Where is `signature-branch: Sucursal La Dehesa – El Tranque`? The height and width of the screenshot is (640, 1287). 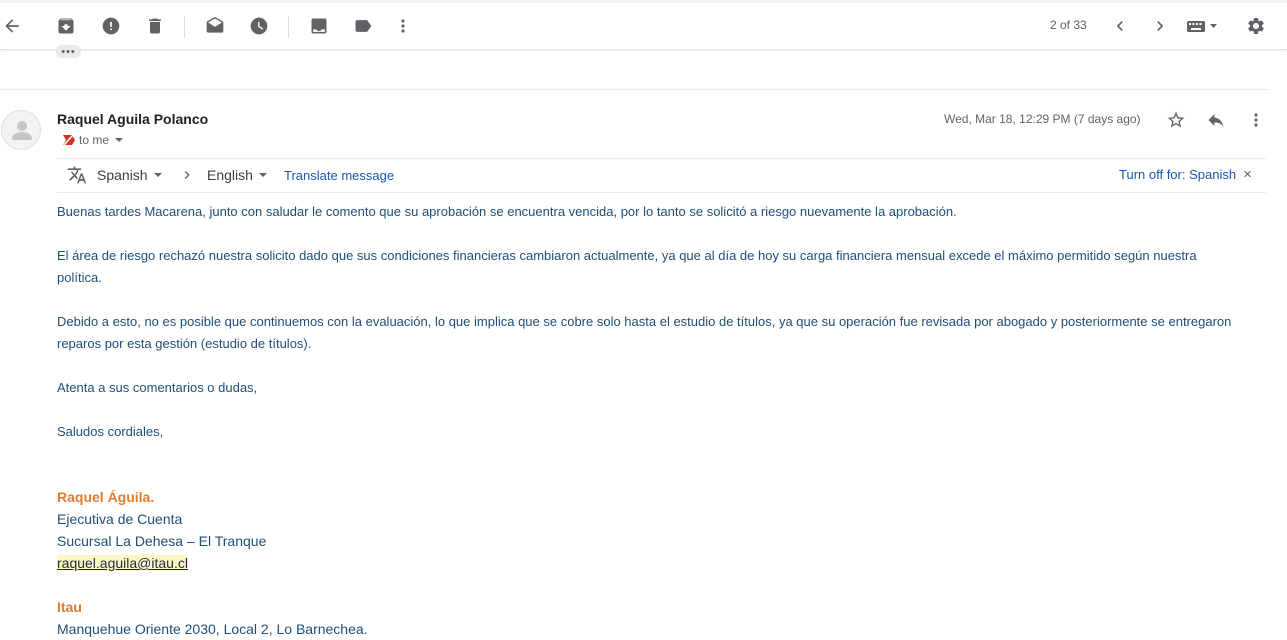
signature-branch: Sucursal La Dehesa – El Tranque is located at coordinates (162, 541).